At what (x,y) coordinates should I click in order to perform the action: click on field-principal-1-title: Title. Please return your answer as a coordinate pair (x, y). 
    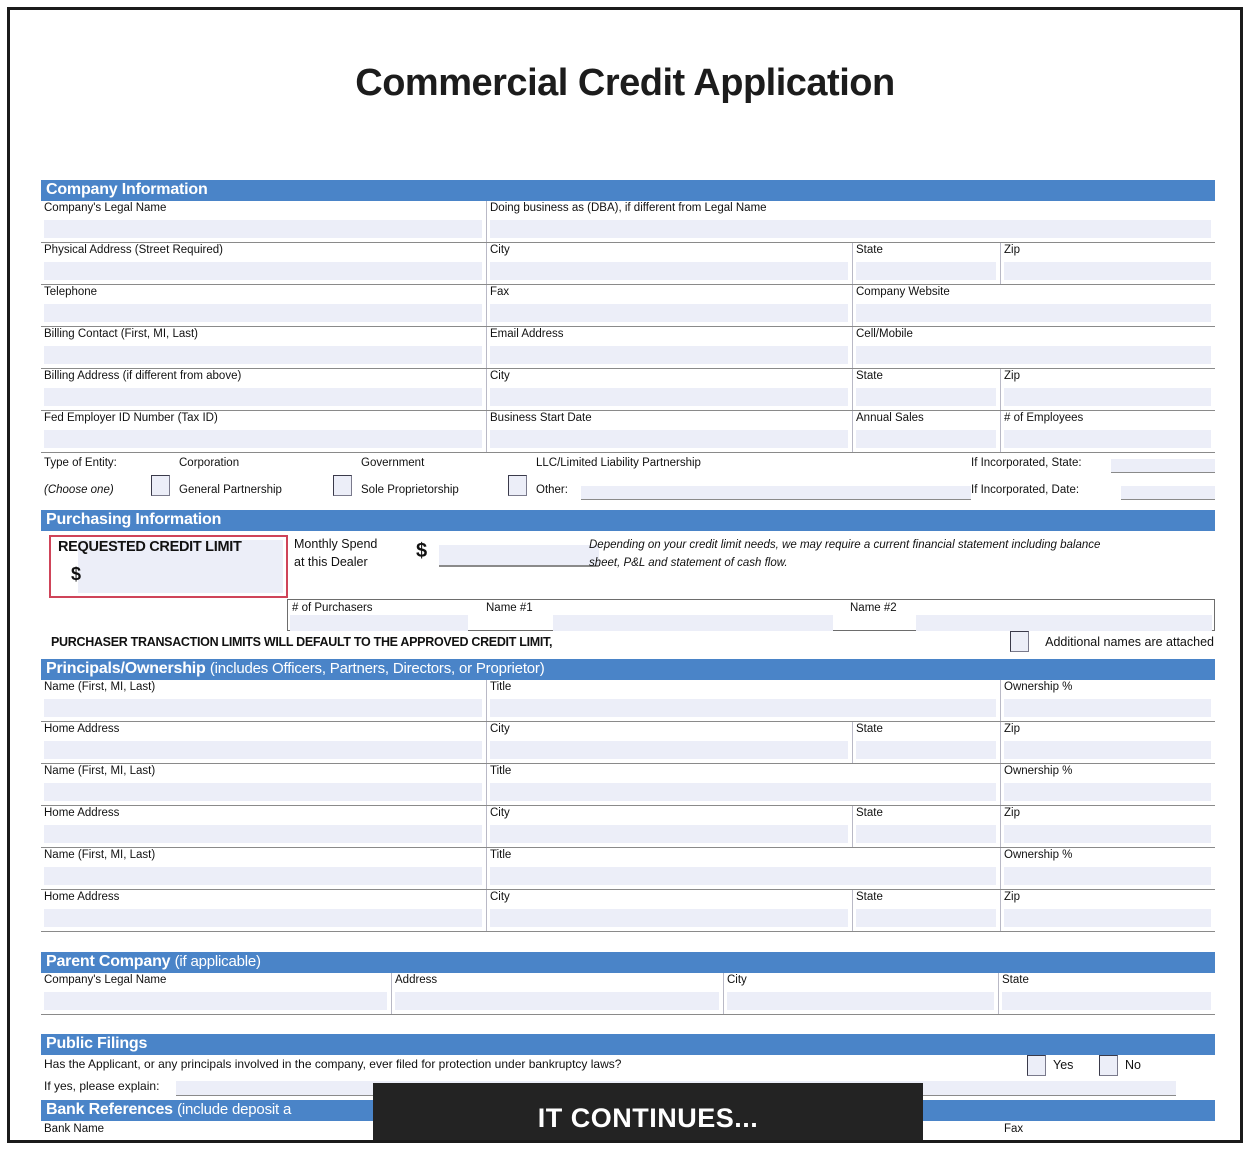
    Looking at the image, I should click on (743, 700).